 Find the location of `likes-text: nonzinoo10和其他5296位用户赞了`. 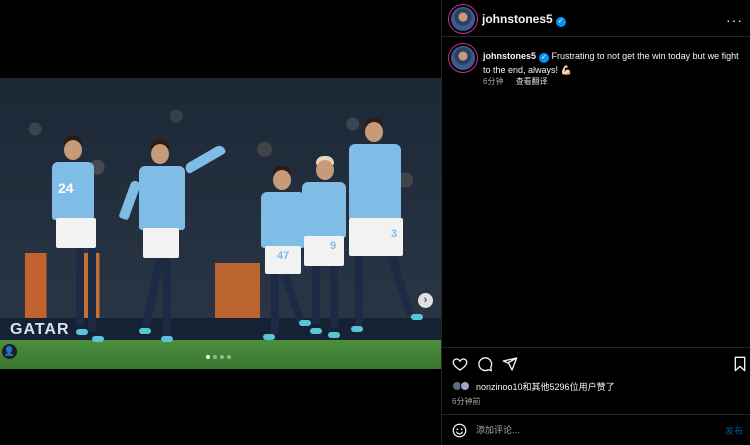

likes-text: nonzinoo10和其他5296位用户赞了 is located at coordinates (545, 387).